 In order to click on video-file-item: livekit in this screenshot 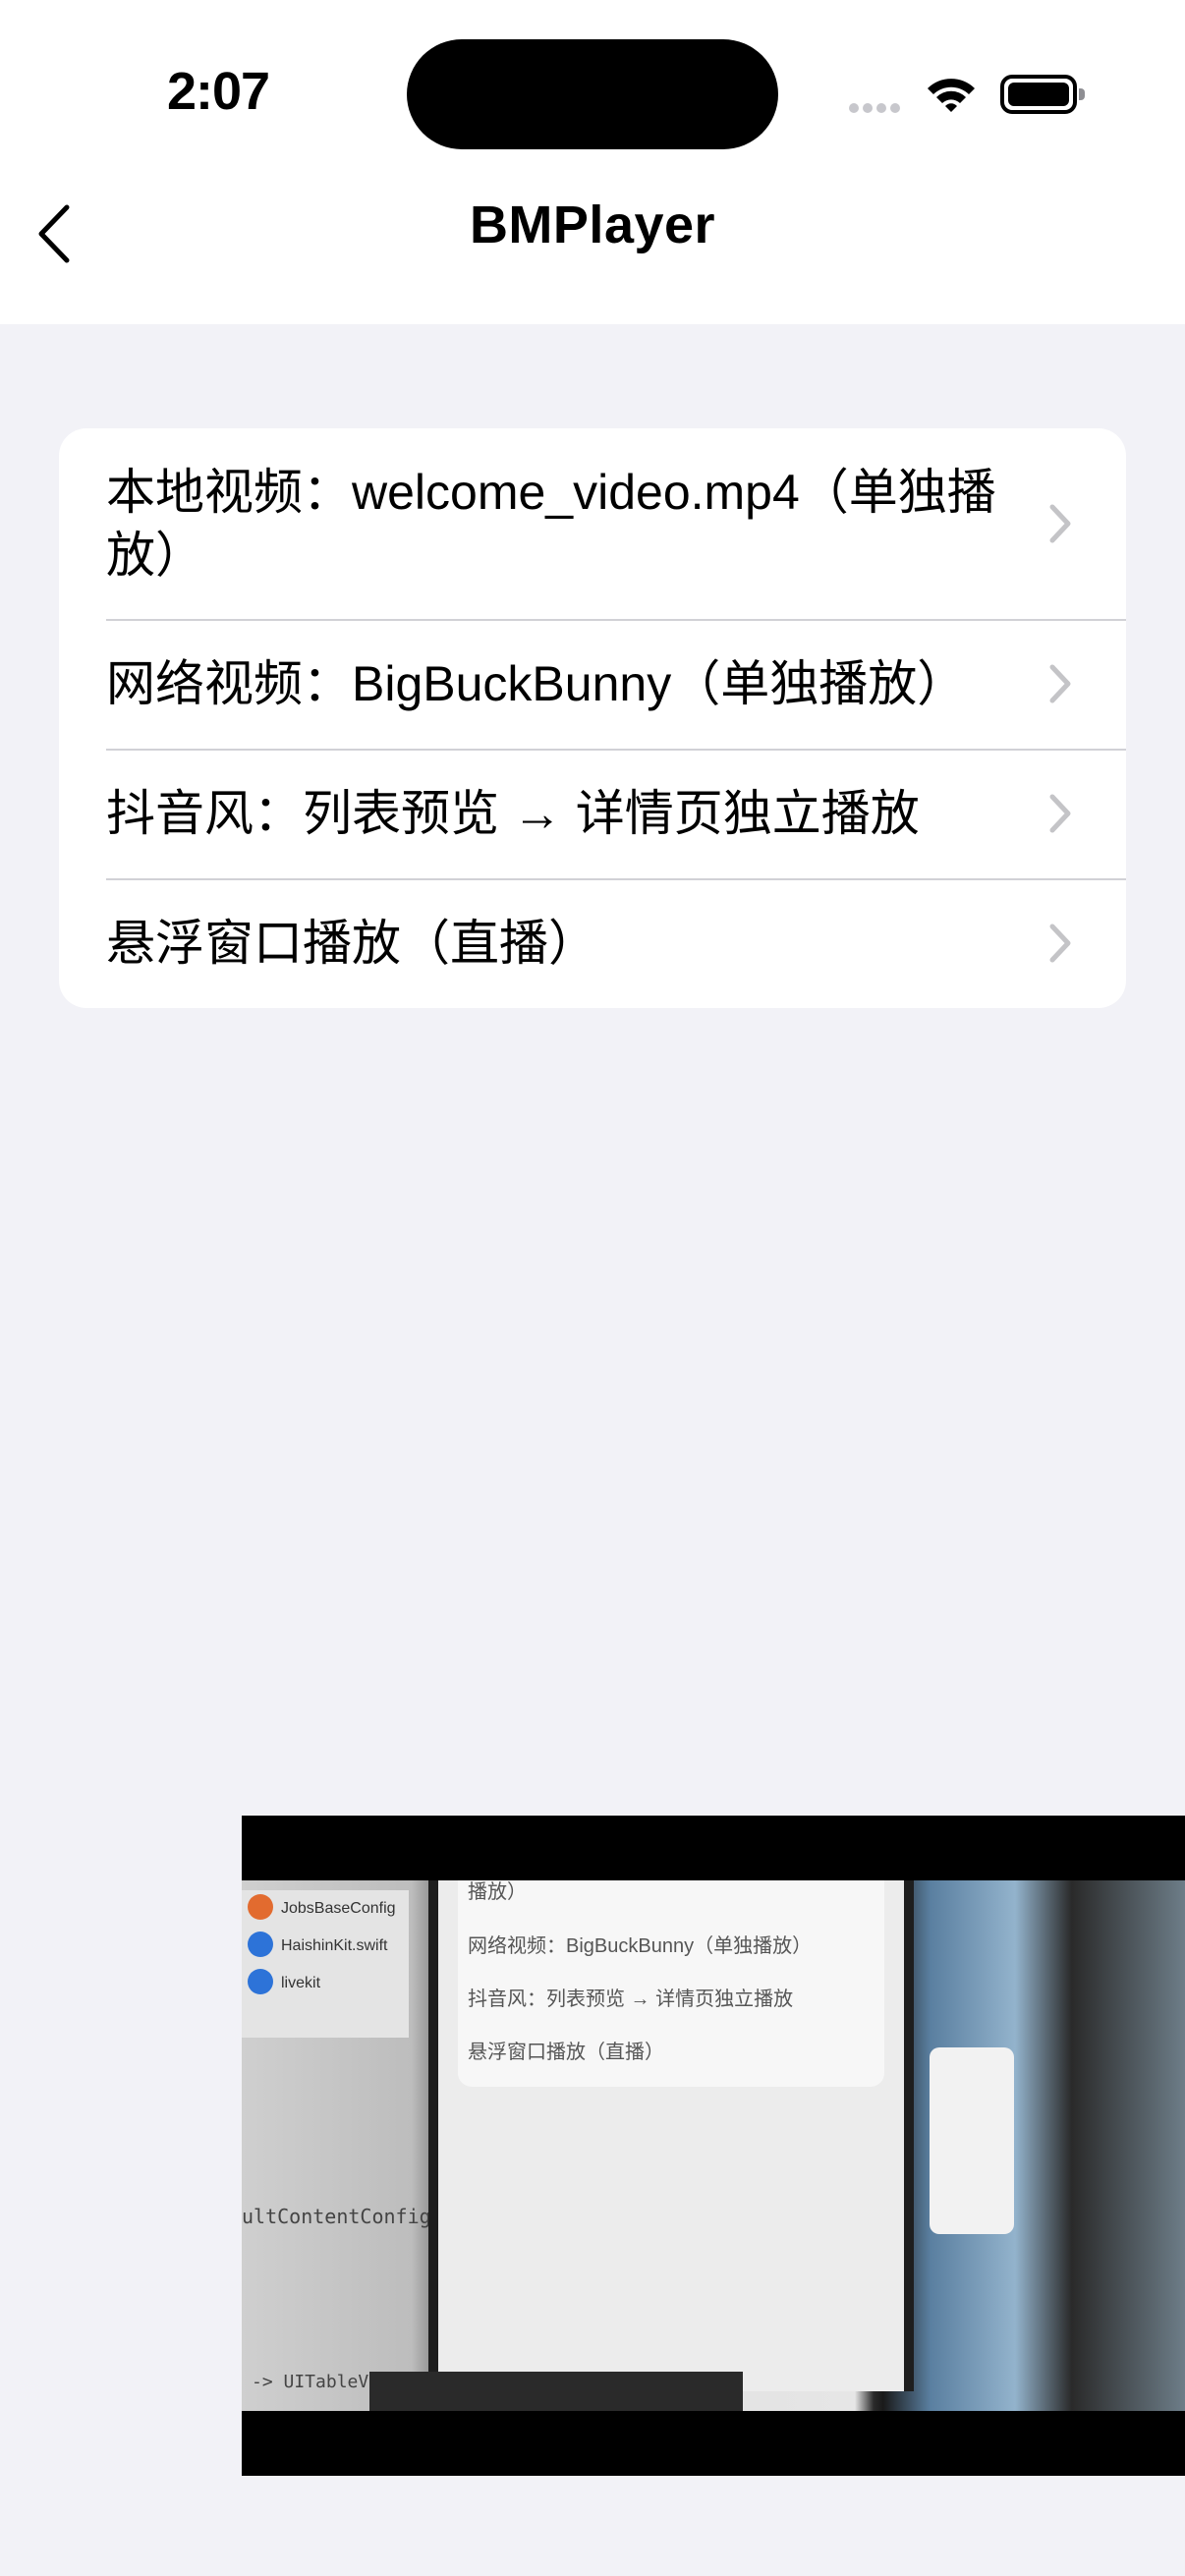, I will do `click(325, 1983)`.